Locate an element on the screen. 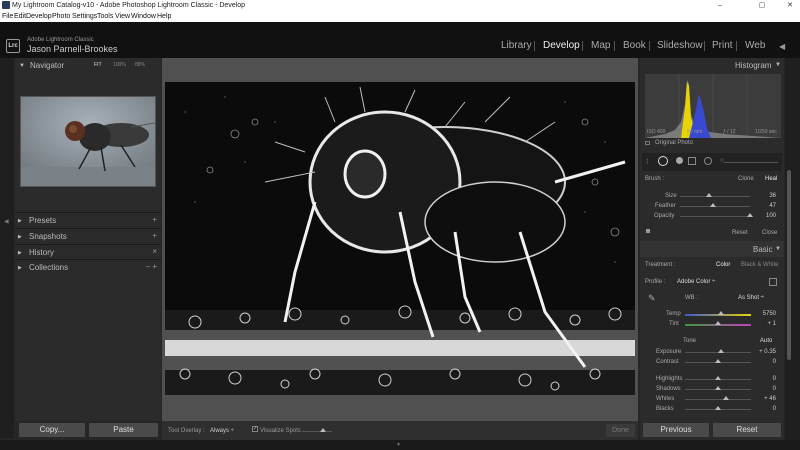  menu-tools: Tools is located at coordinates (105, 16).